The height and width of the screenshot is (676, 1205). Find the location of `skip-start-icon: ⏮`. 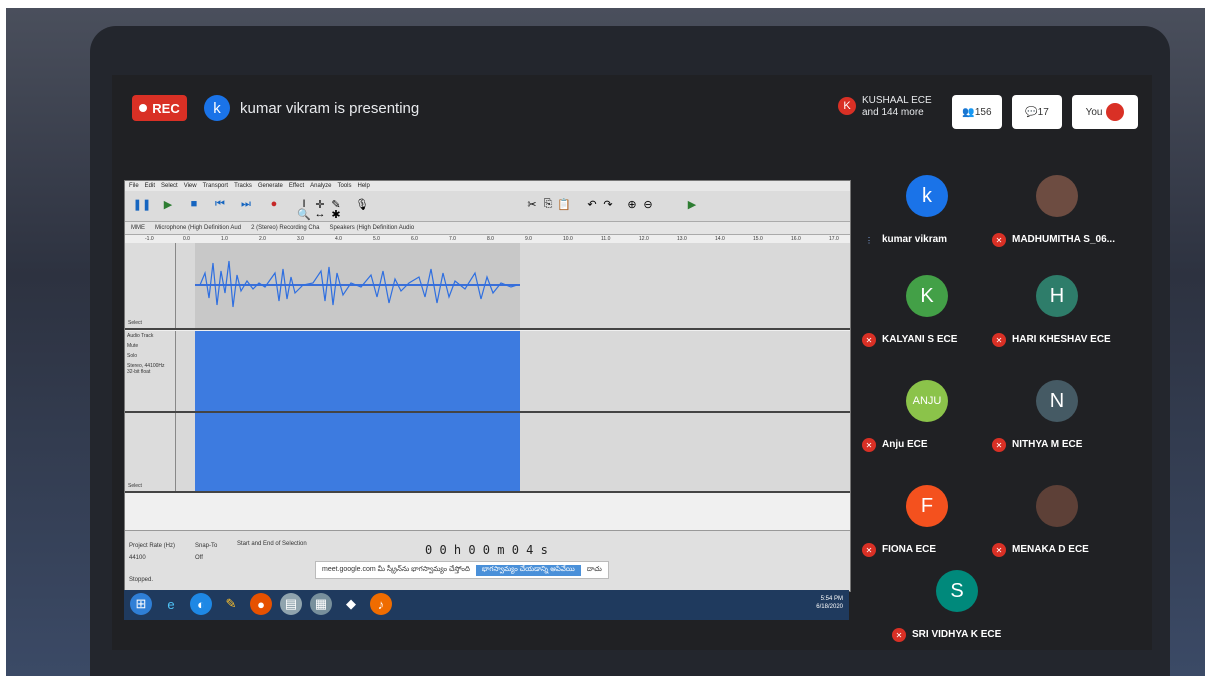

skip-start-icon: ⏮ is located at coordinates (220, 204).